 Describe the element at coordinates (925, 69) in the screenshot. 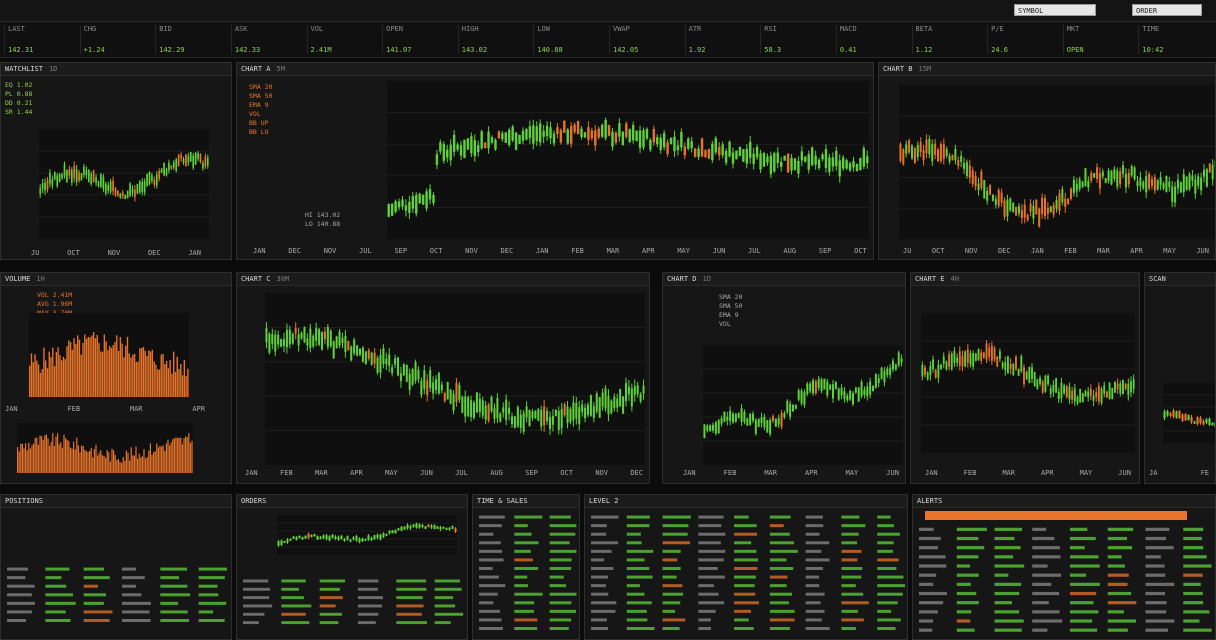

I see `panel-timeframe: 15M` at that location.